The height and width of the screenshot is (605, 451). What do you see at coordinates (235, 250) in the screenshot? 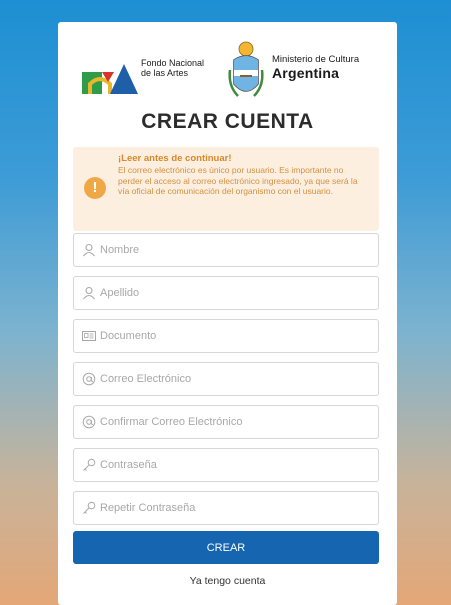
I see `nombre-input` at bounding box center [235, 250].